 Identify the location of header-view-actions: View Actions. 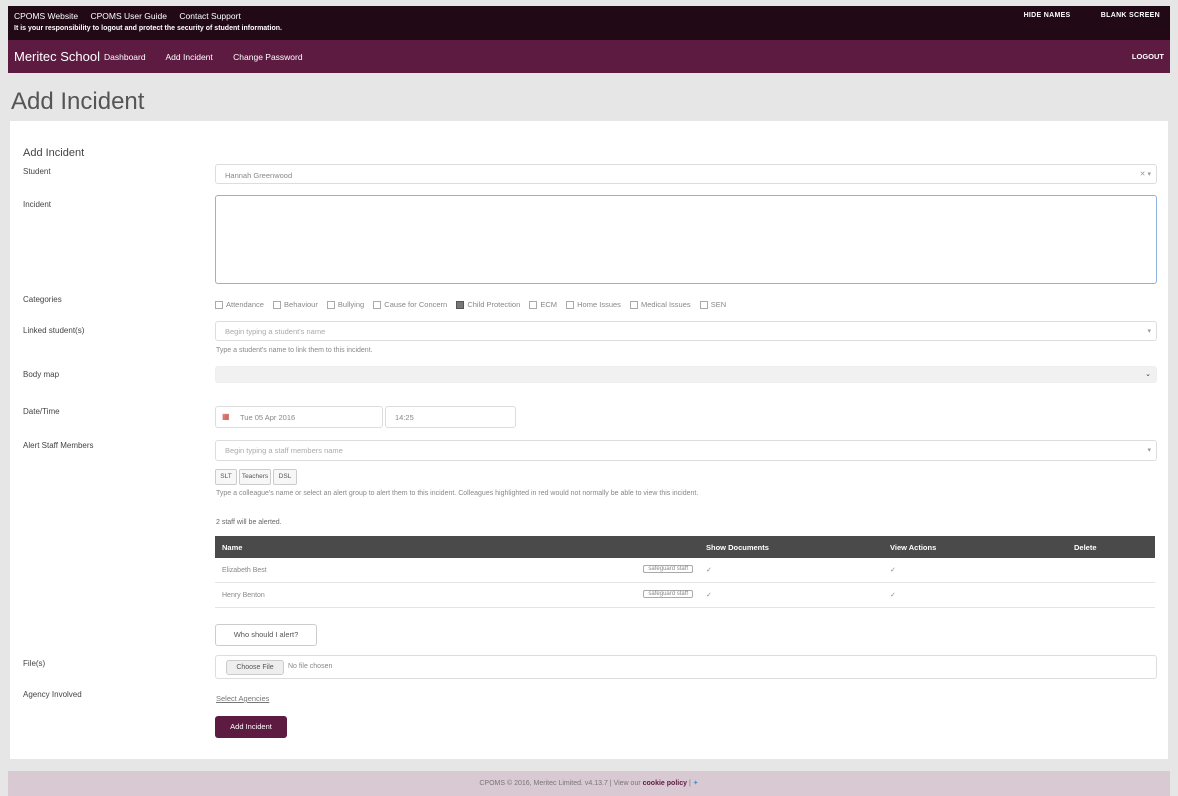
(975, 547).